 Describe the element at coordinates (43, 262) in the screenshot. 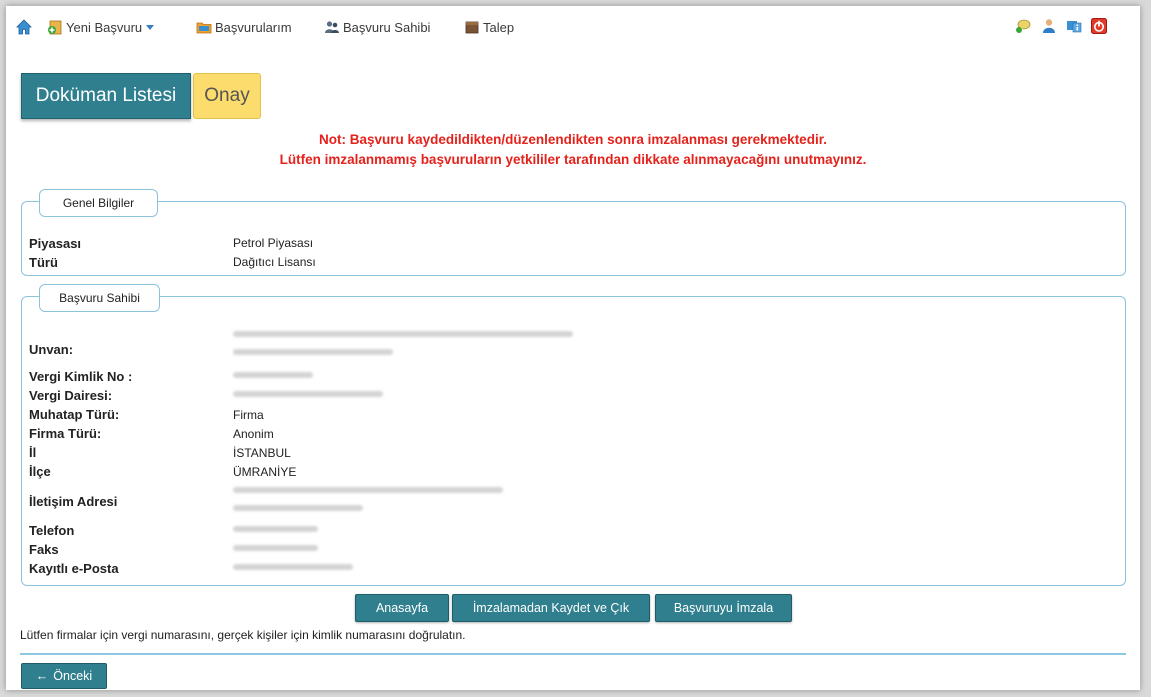

I see `type-label: Türü` at that location.